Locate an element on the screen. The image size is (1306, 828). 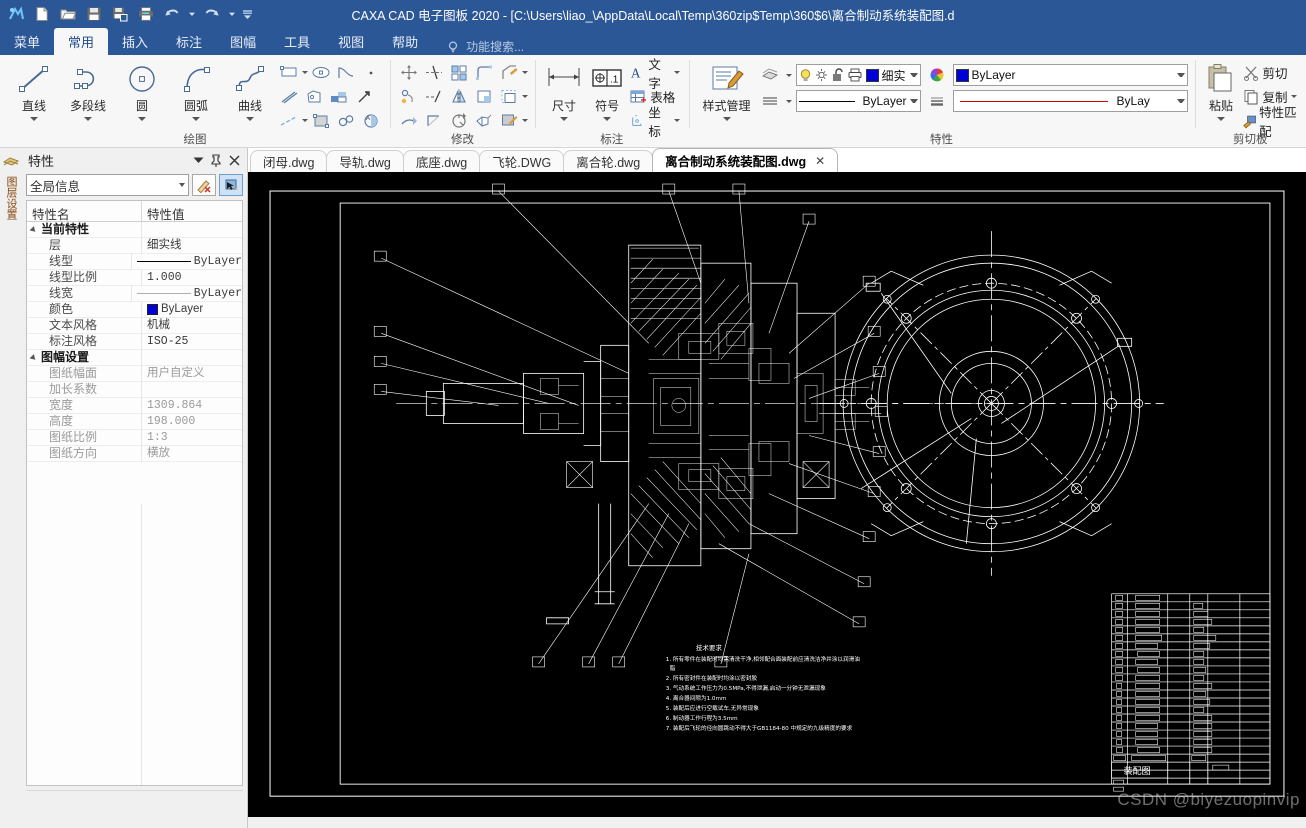
match-properties-button: 特性匹配 is located at coordinates (1270, 122).